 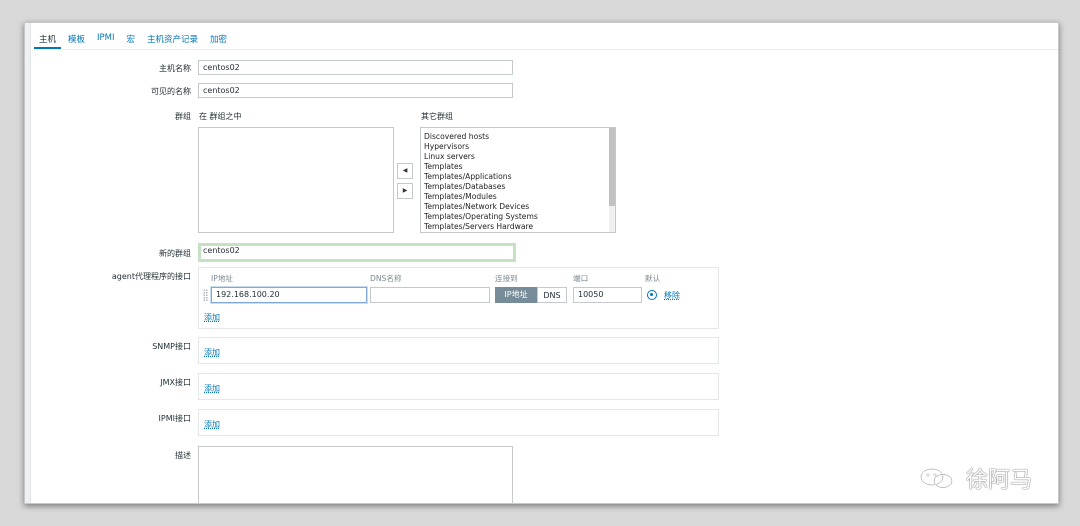 What do you see at coordinates (458, 350) in the screenshot?
I see `snmp-panel: 添加` at bounding box center [458, 350].